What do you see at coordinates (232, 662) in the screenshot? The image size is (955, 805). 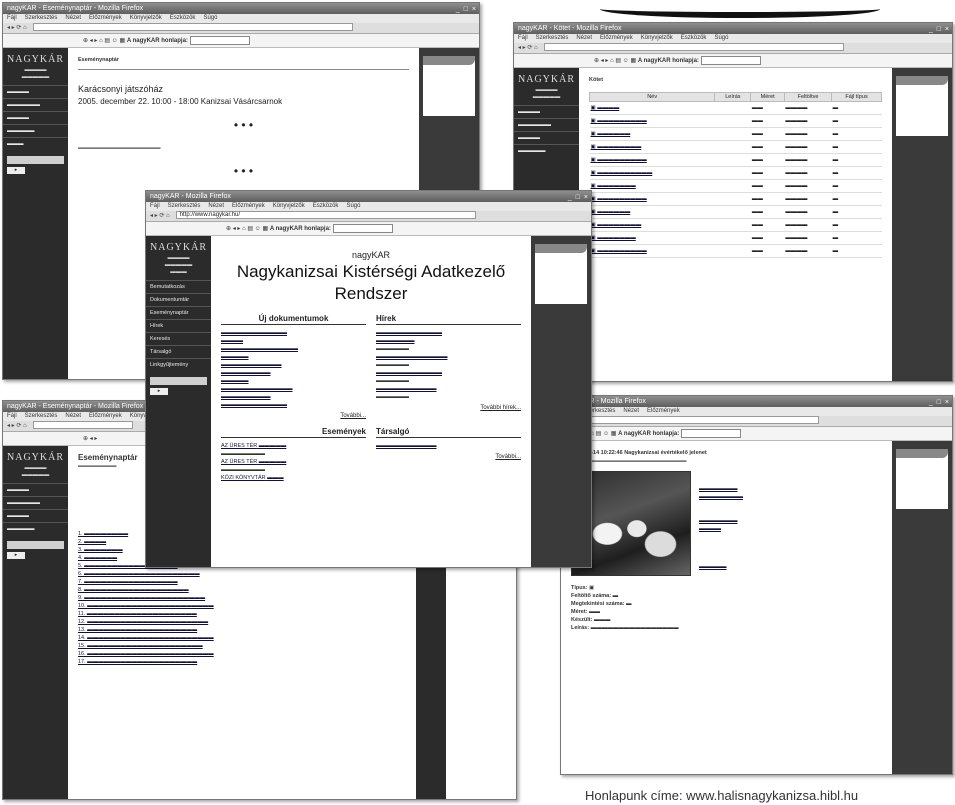 I see `list-item: 17. ▬▬▬▬▬▬▬▬▬▬▬▬▬▬▬▬▬▬▬▬` at bounding box center [232, 662].